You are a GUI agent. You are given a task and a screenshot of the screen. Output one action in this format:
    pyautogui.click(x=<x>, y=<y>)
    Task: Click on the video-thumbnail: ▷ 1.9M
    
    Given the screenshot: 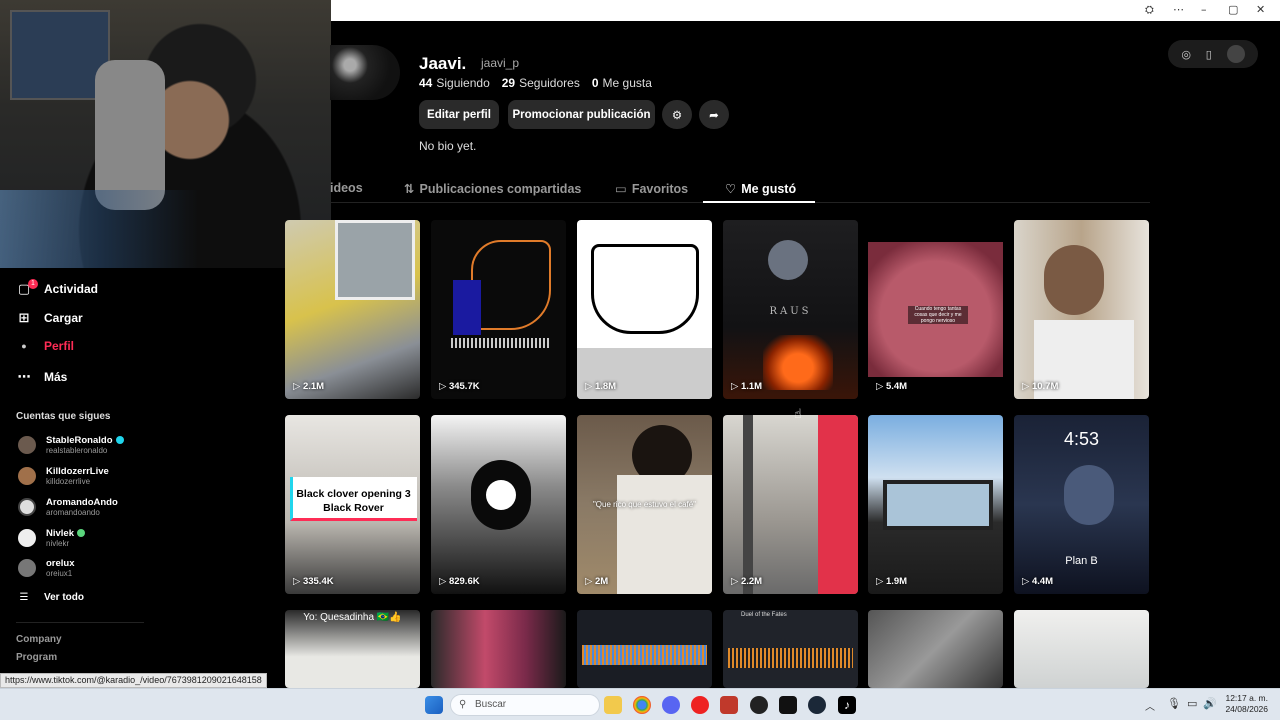 What is the action you would take?
    pyautogui.click(x=935, y=504)
    